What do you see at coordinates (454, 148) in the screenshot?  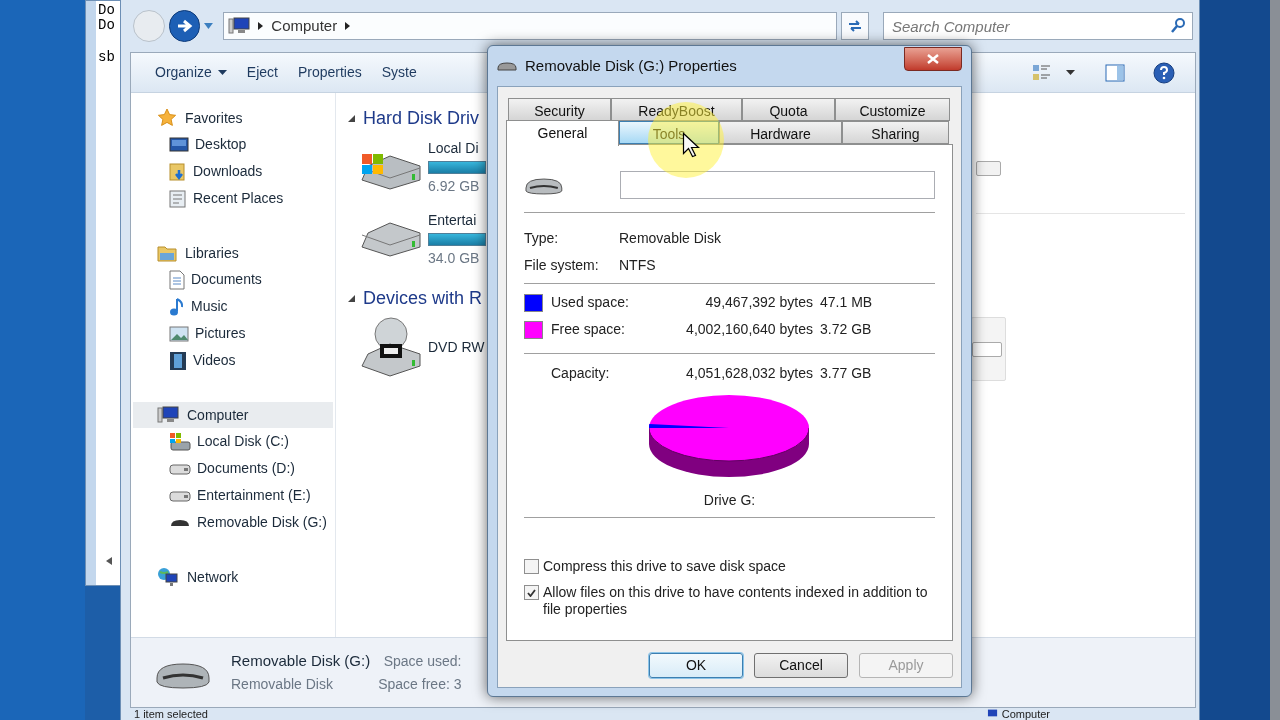 I see `drive-name: Local Di` at bounding box center [454, 148].